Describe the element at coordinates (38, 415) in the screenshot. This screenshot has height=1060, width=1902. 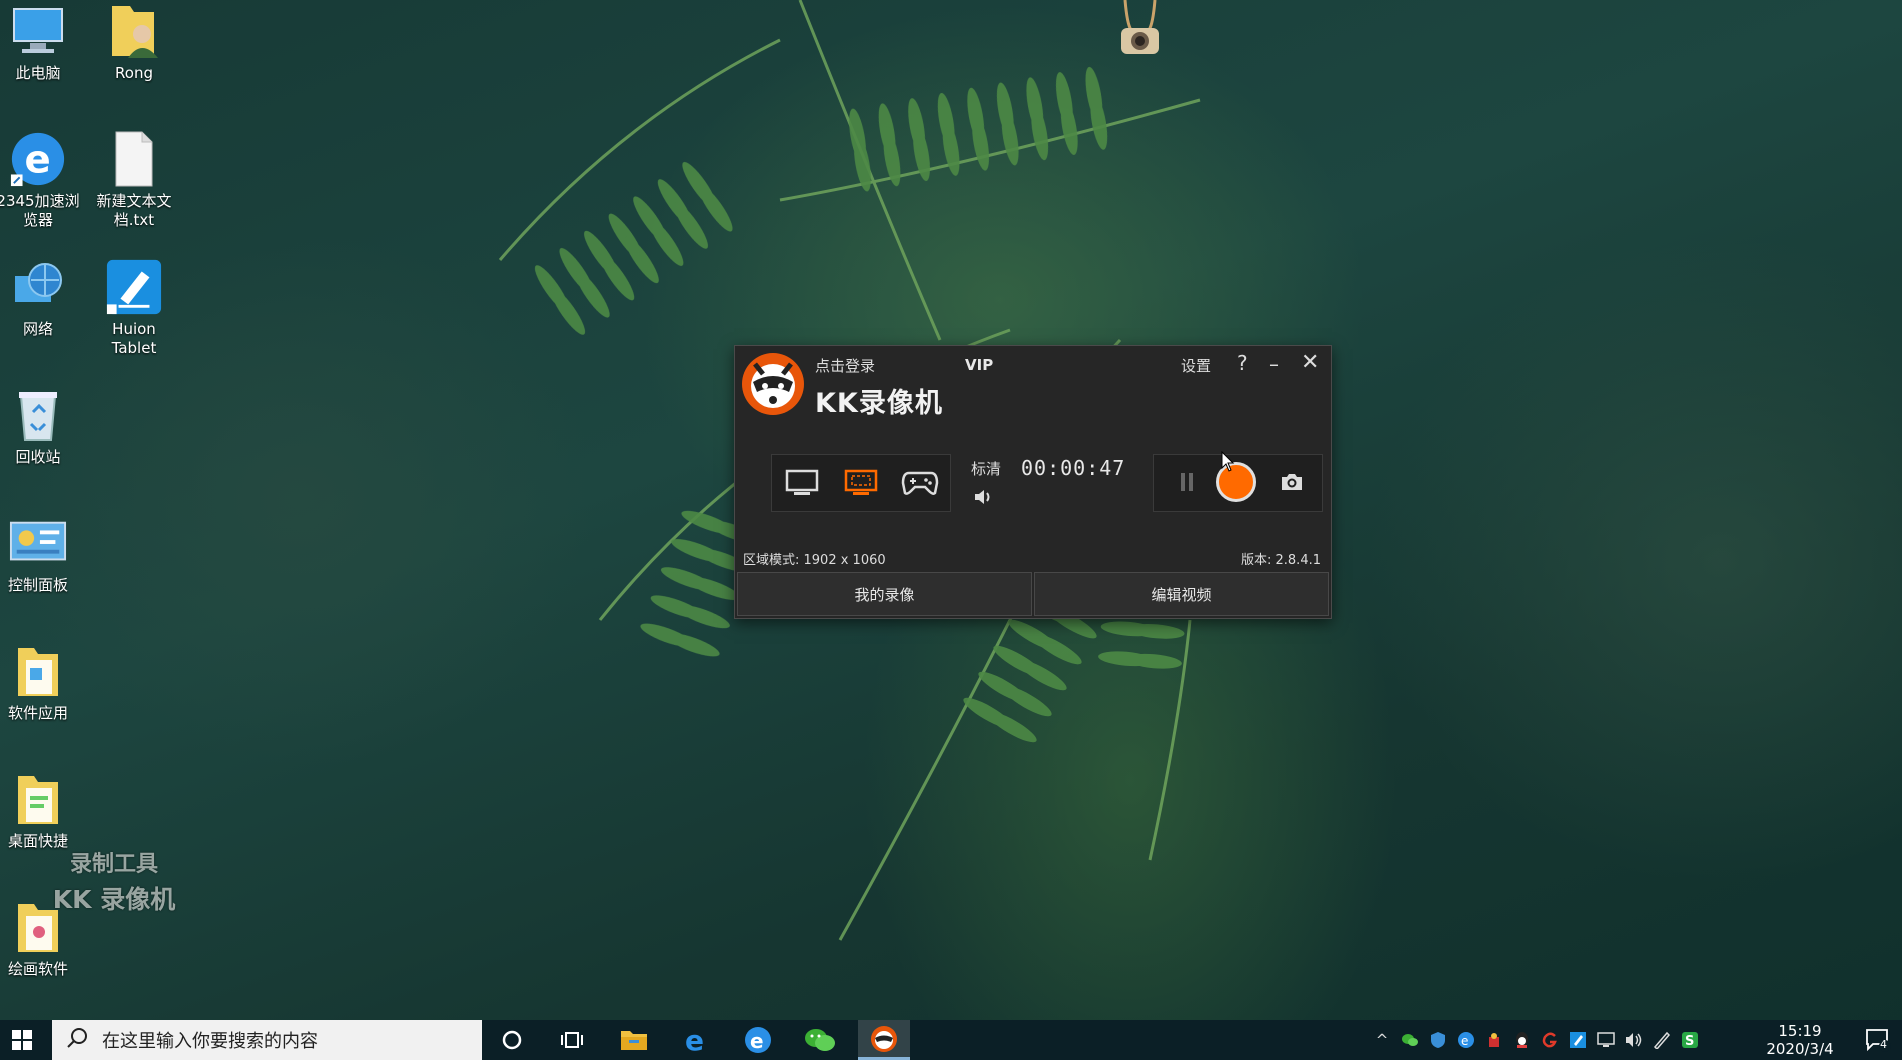
I see `recycle-bin-icon` at that location.